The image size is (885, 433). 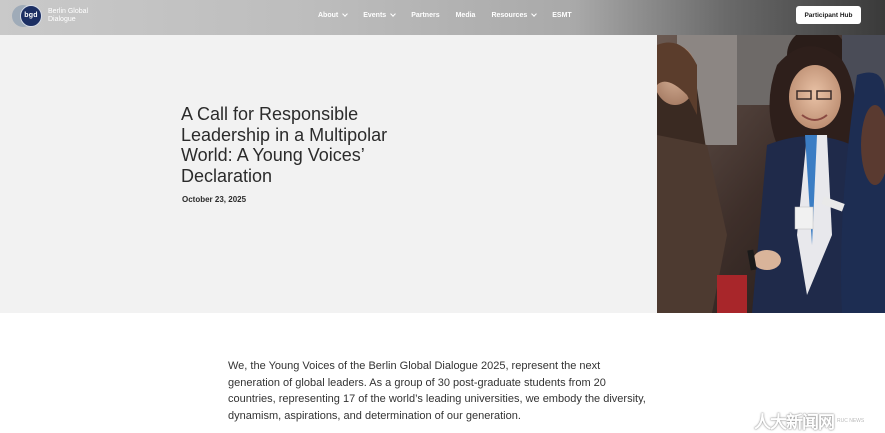 What do you see at coordinates (509, 15) in the screenshot?
I see `nav-label: Resources` at bounding box center [509, 15].